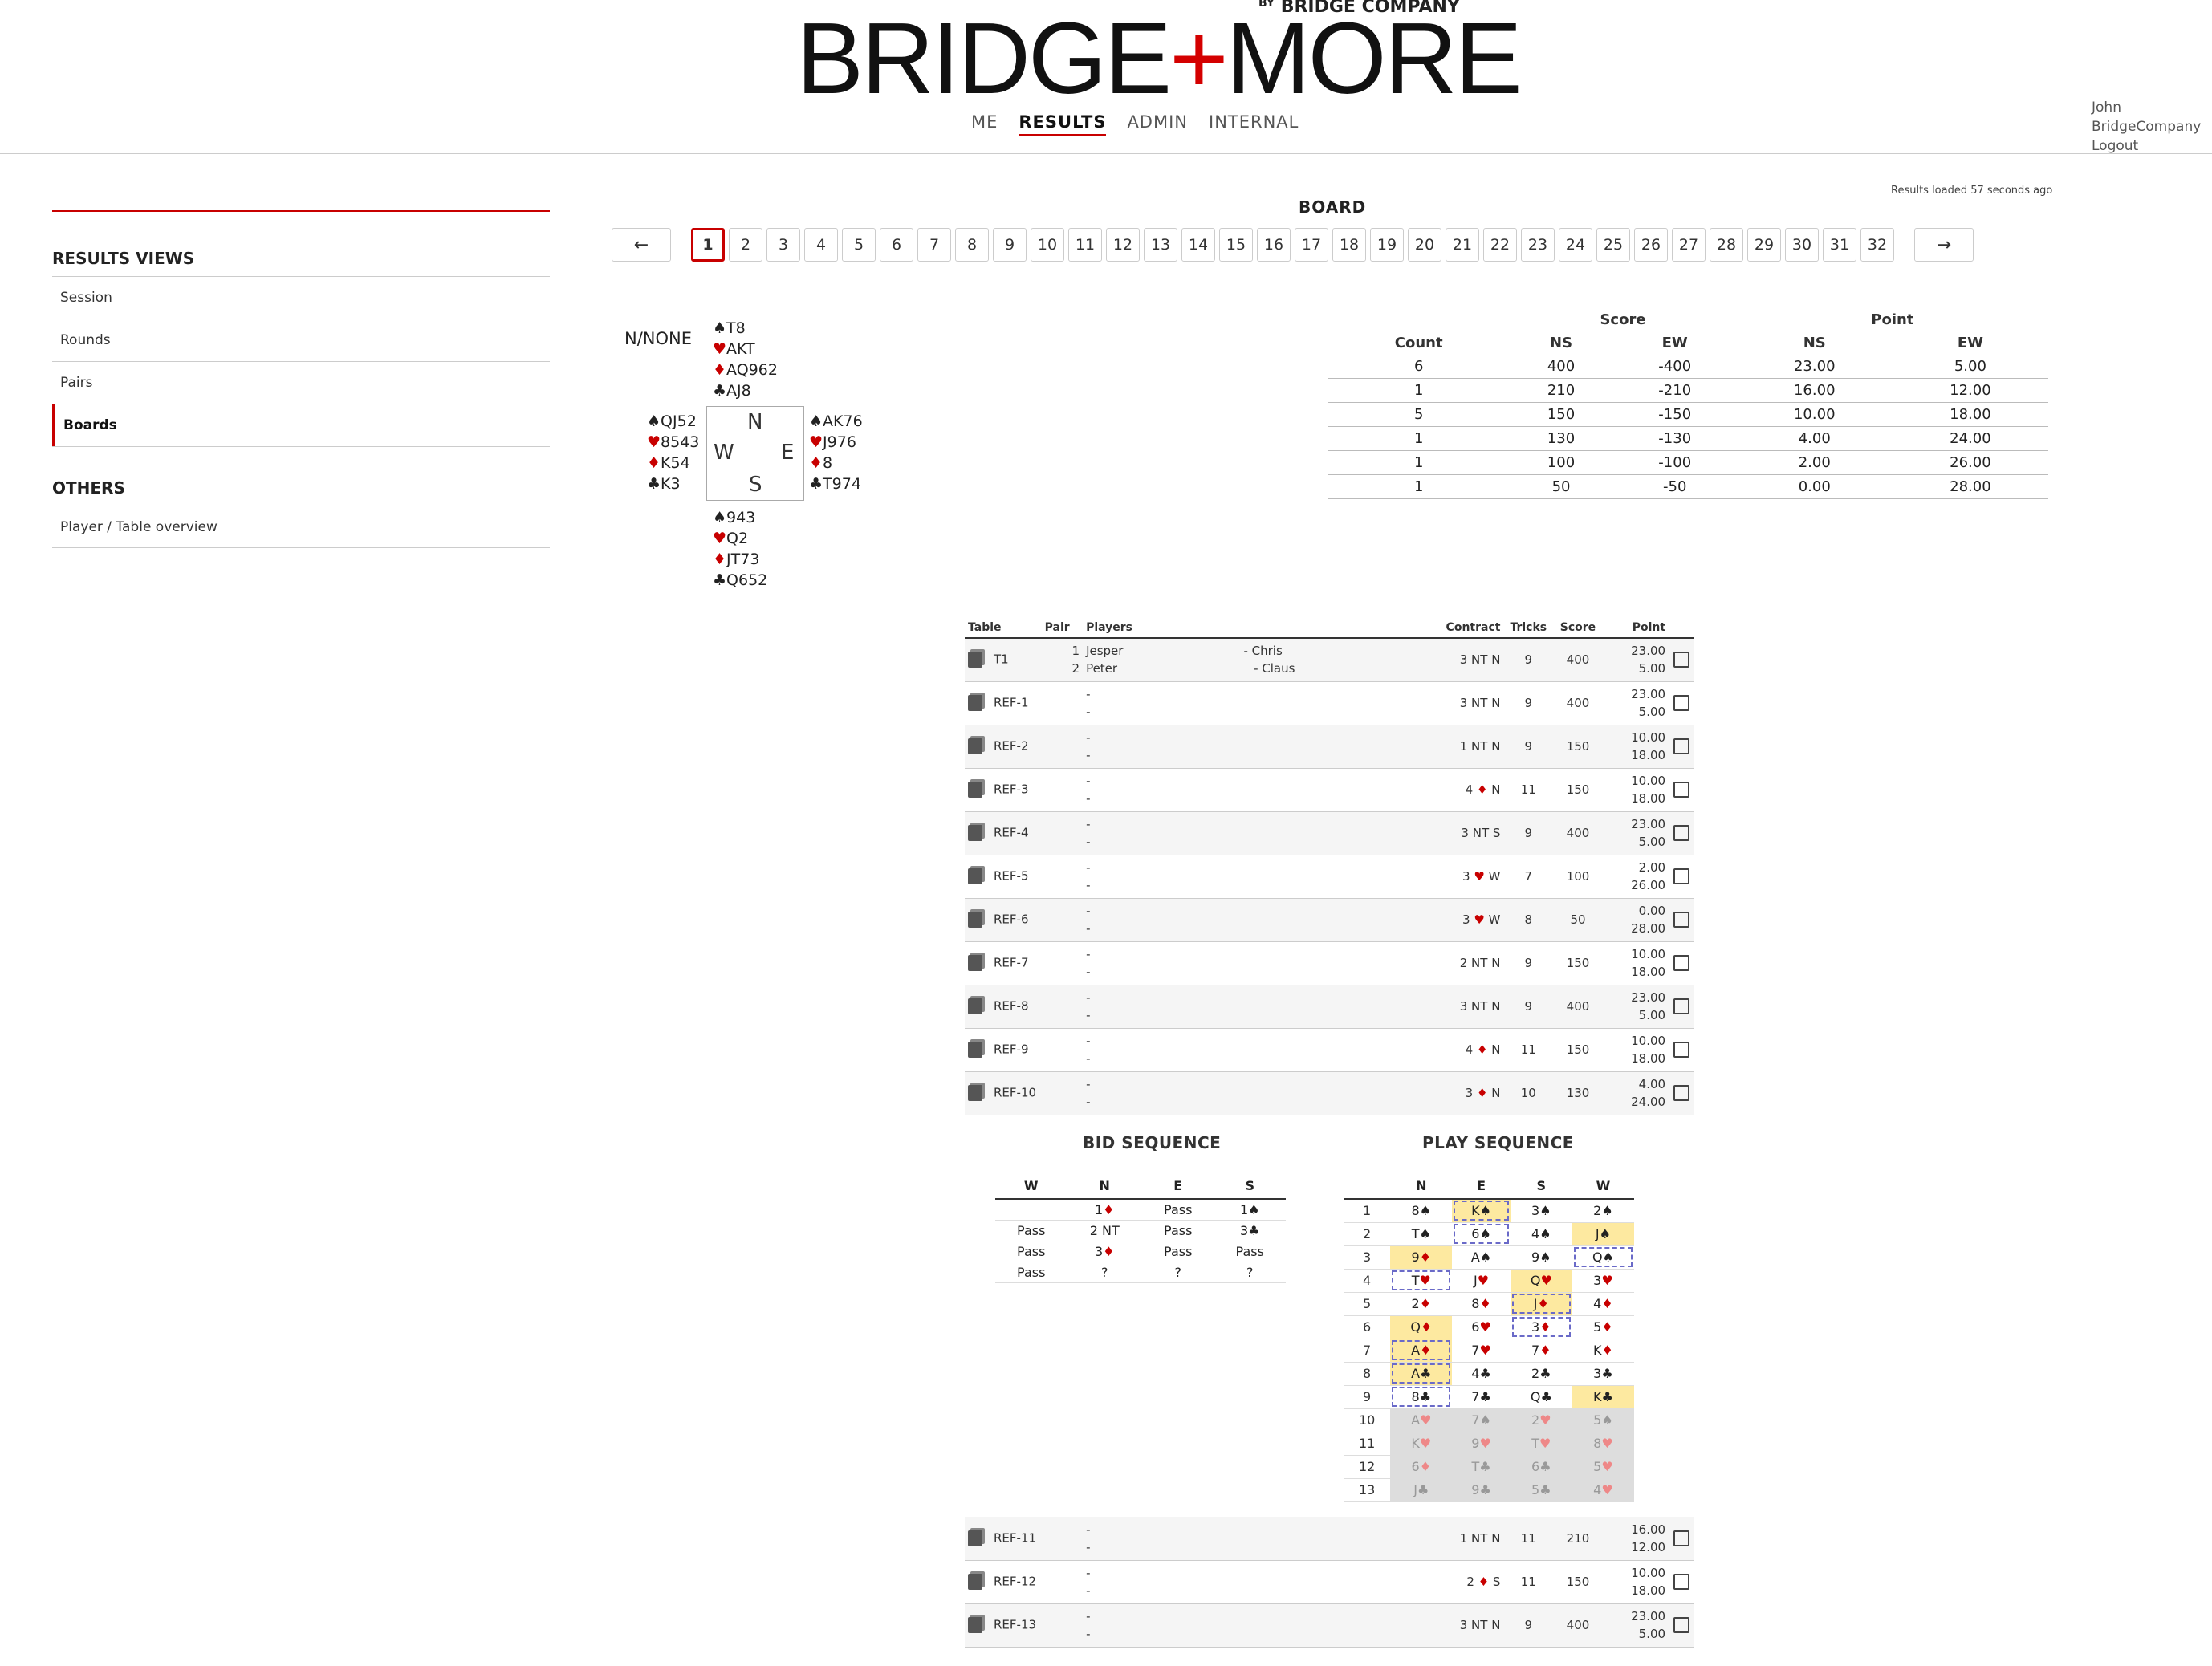 The image size is (2212, 1666). I want to click on col-table: Table, so click(1004, 628).